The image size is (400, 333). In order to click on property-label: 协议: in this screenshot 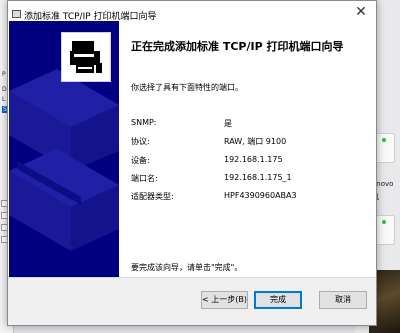, I will do `click(140, 141)`.